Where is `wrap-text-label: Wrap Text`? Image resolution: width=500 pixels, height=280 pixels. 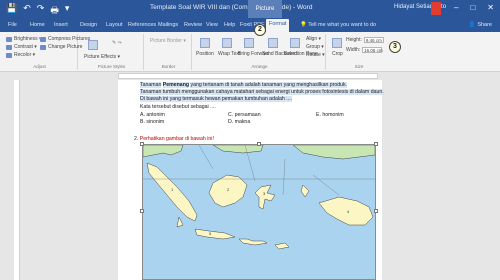 wrap-text-label: Wrap Text is located at coordinates (229, 54).